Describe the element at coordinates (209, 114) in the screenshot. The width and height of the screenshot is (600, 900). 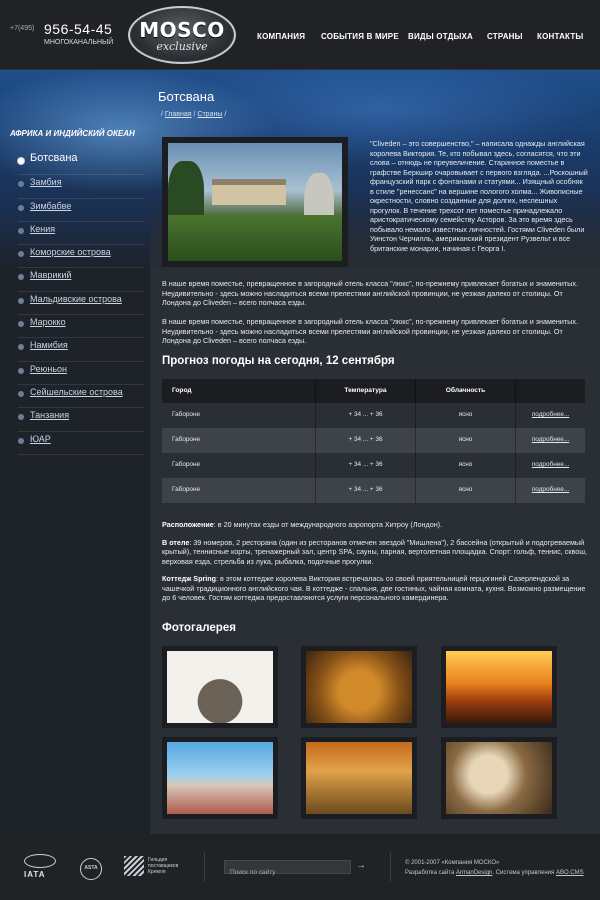
I see `breadcrumb-countries: Страны` at that location.